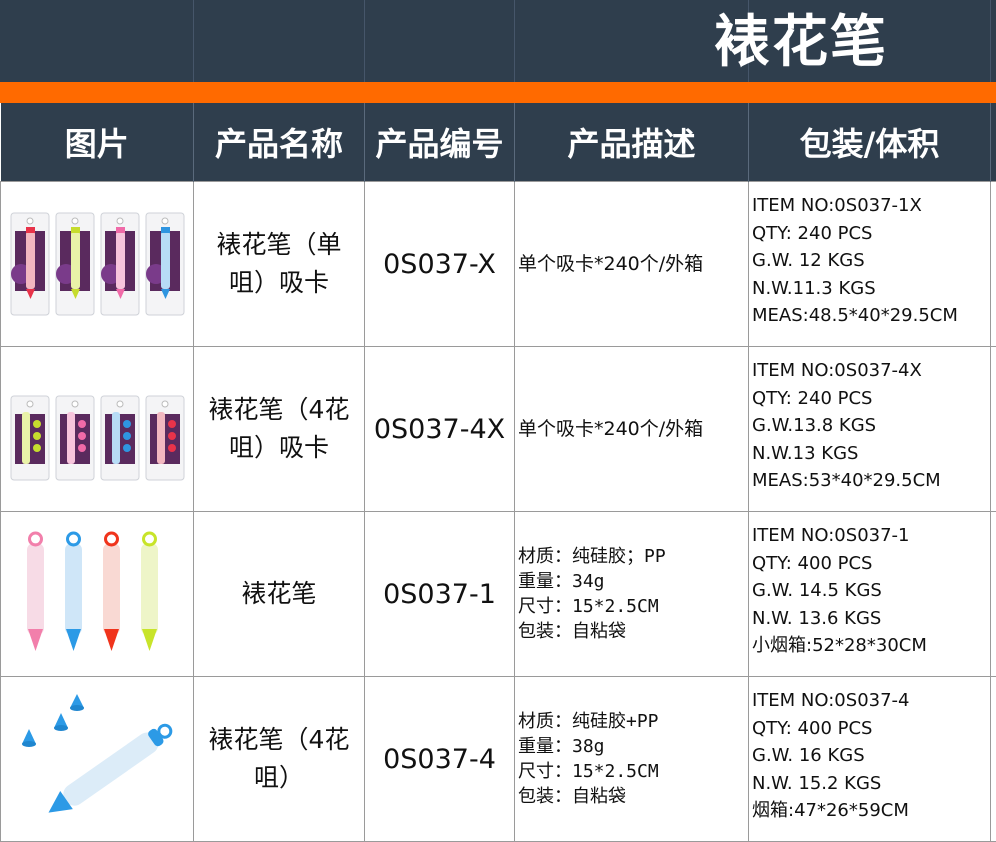 The height and width of the screenshot is (842, 996). What do you see at coordinates (871, 481) in the screenshot?
I see `packing-measurement: MEAS:53*40*29.5CM` at bounding box center [871, 481].